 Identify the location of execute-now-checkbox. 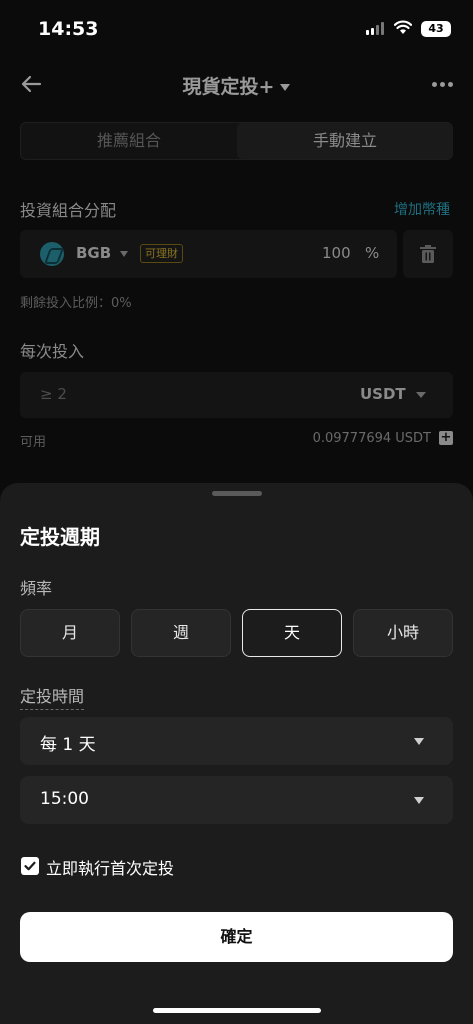
(30, 866).